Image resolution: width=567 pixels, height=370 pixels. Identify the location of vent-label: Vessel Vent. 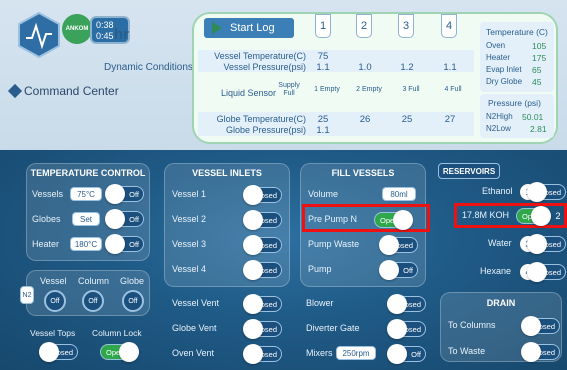
(196, 303).